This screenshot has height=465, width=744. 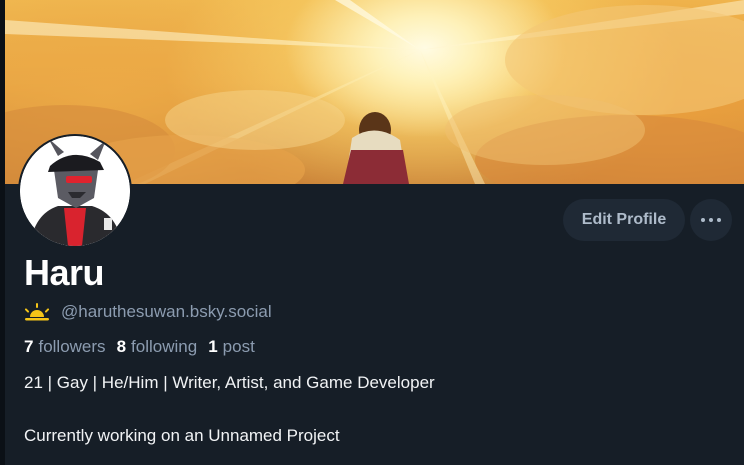 What do you see at coordinates (37, 312) in the screenshot?
I see `sunrise-icon` at bounding box center [37, 312].